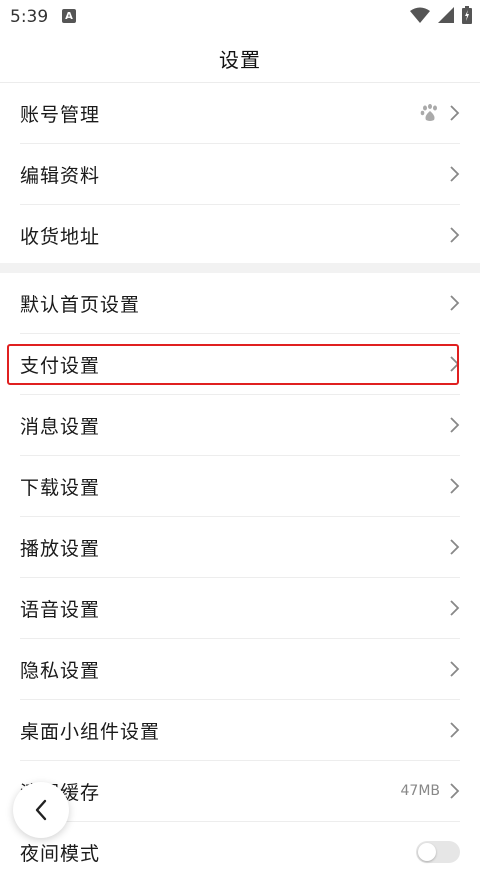 This screenshot has width=480, height=882. What do you see at coordinates (446, 15) in the screenshot?
I see `signal-icon` at bounding box center [446, 15].